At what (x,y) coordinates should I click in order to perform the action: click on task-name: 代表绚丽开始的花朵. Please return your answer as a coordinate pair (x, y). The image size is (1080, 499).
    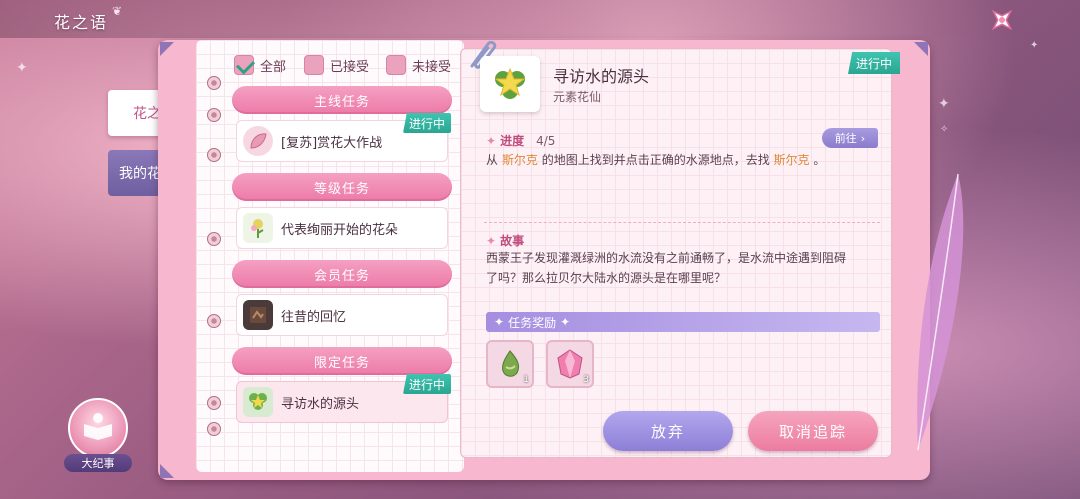
    Looking at the image, I should click on (340, 230).